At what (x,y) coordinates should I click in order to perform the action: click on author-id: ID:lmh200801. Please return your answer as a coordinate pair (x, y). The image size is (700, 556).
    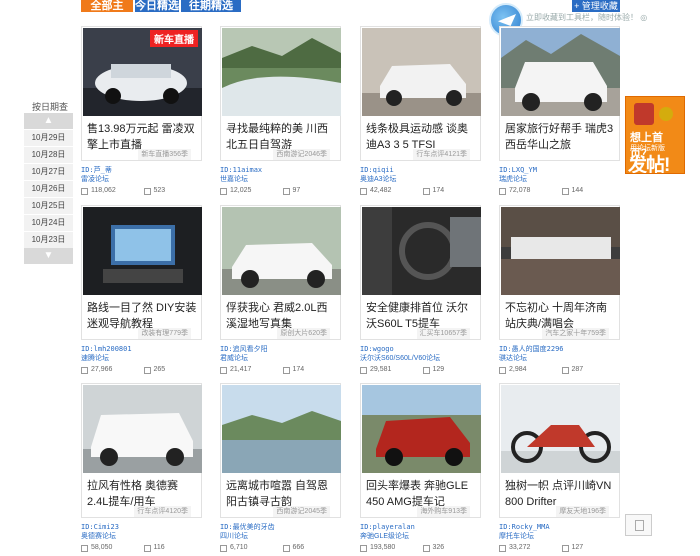
    Looking at the image, I should click on (141, 349).